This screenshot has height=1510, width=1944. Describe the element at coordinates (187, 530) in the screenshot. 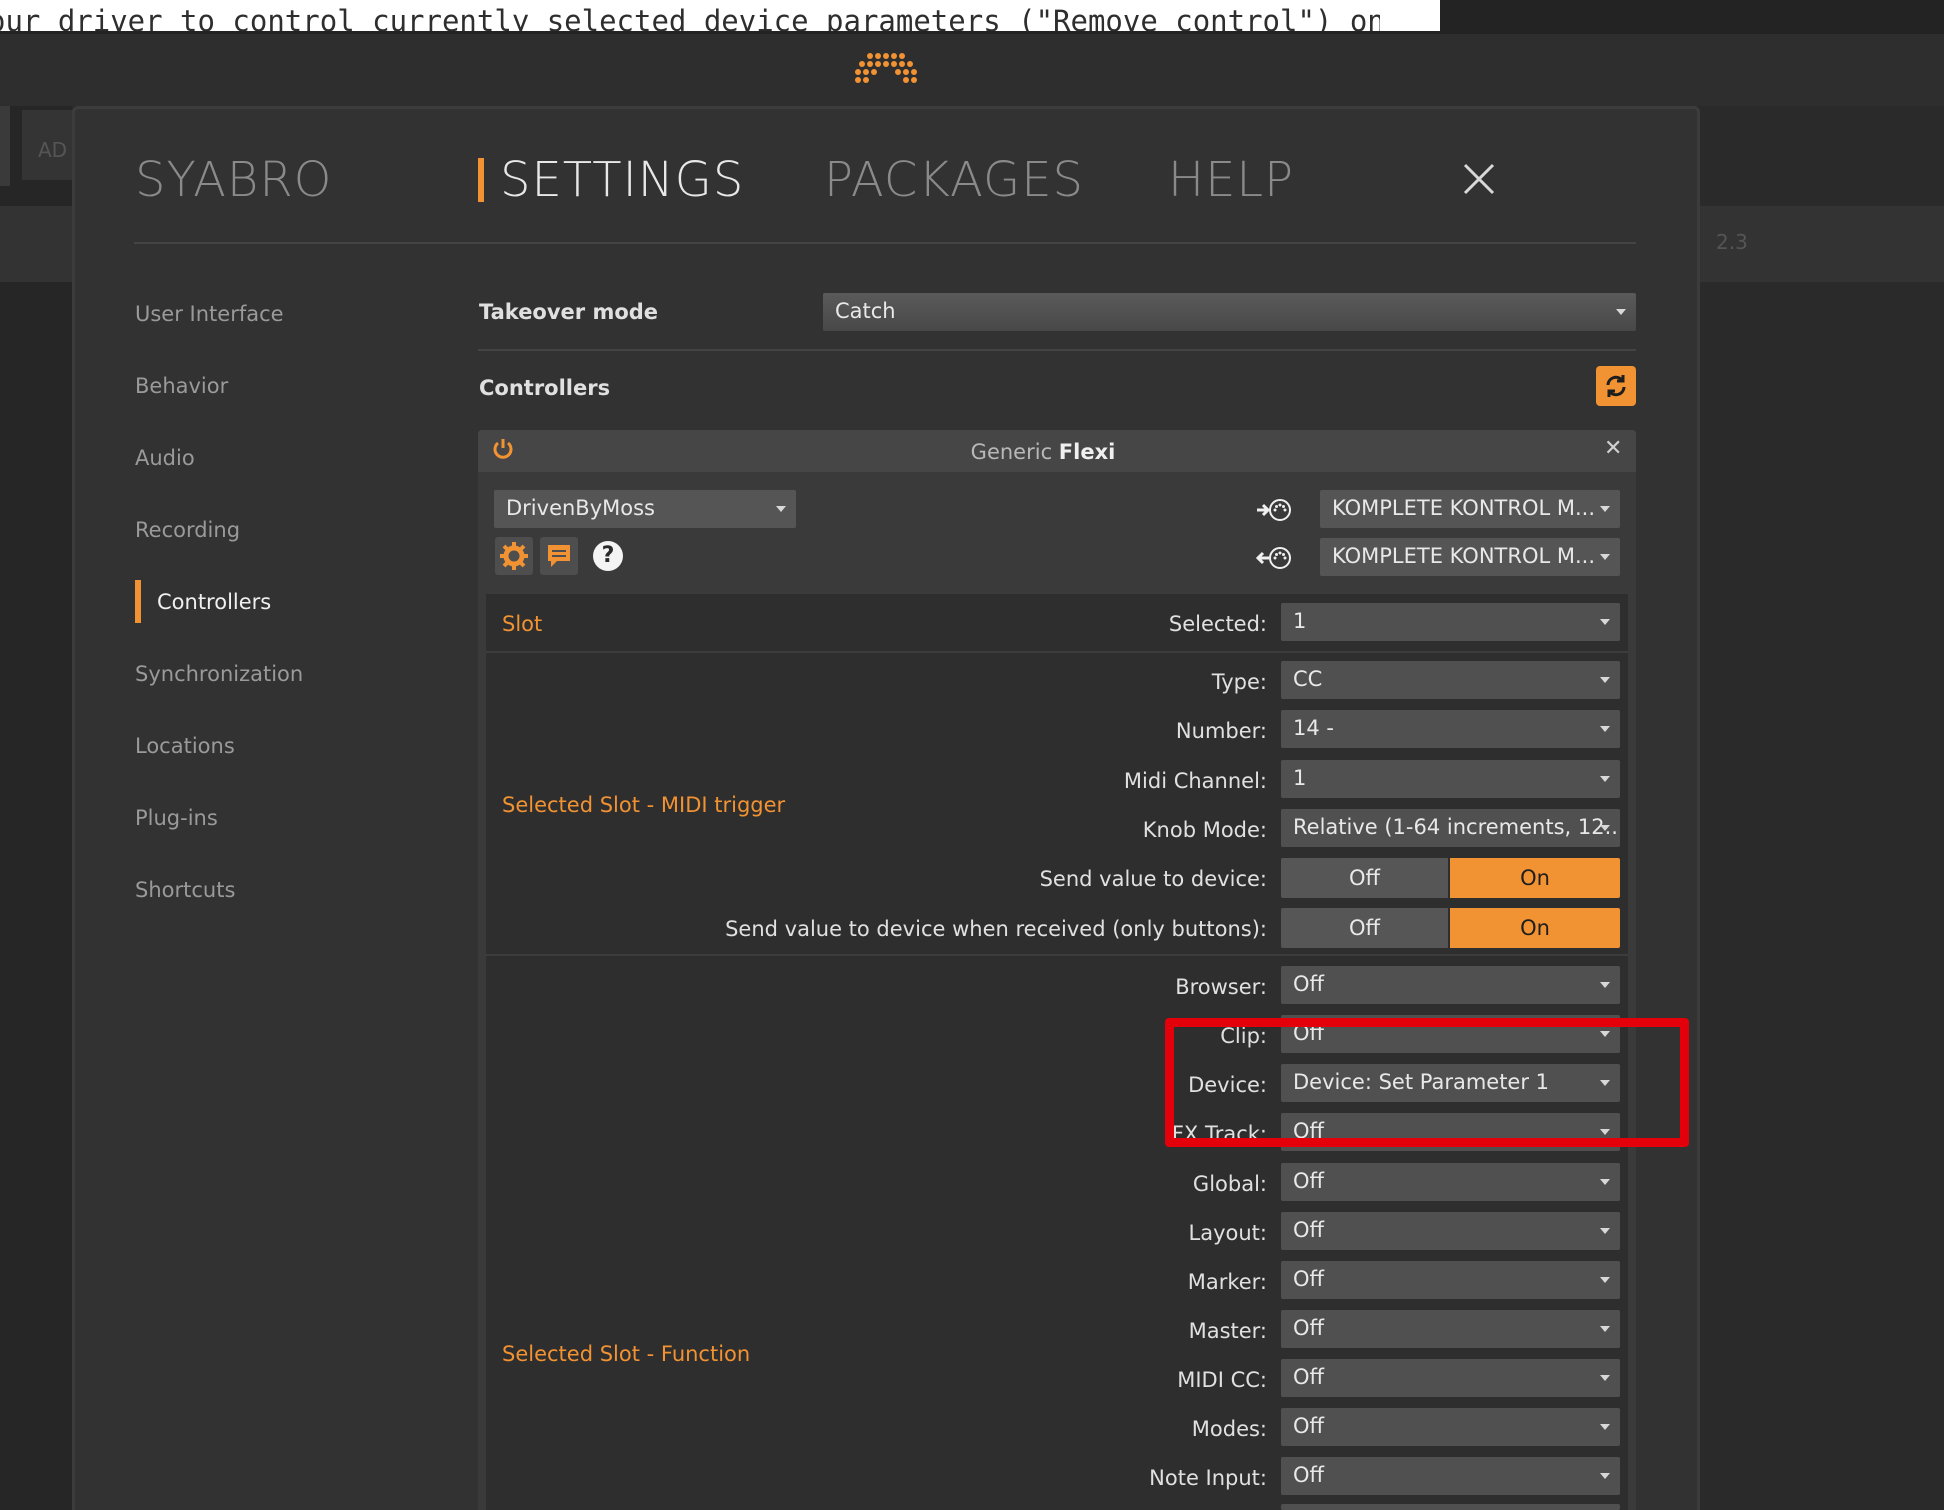

I see `sidebar-item-recording: Recording` at that location.